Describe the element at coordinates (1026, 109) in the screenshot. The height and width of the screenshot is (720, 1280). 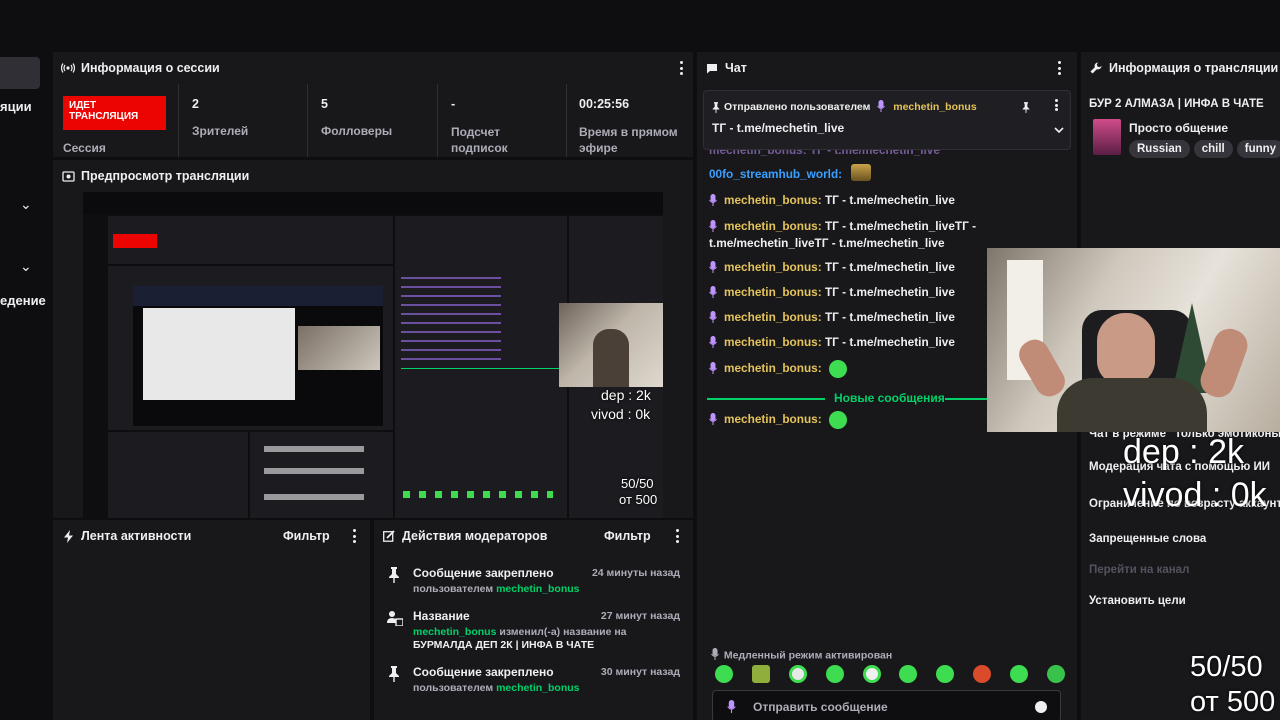
I see `unpin-icon` at that location.